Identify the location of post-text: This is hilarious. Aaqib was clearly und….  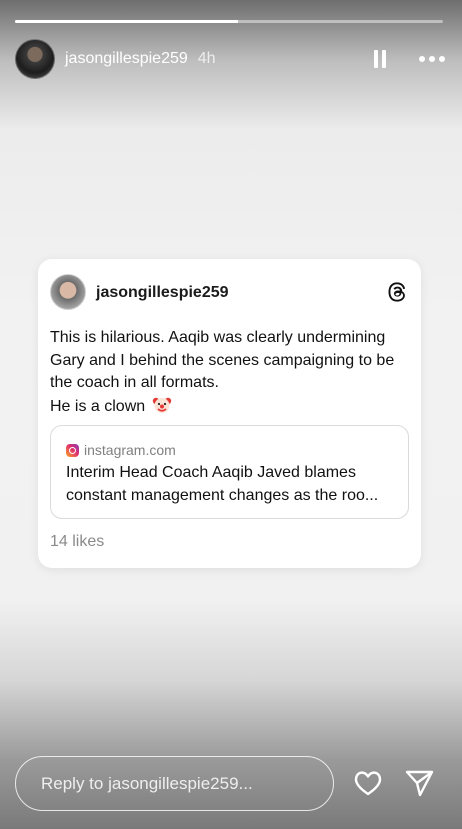
(231, 372).